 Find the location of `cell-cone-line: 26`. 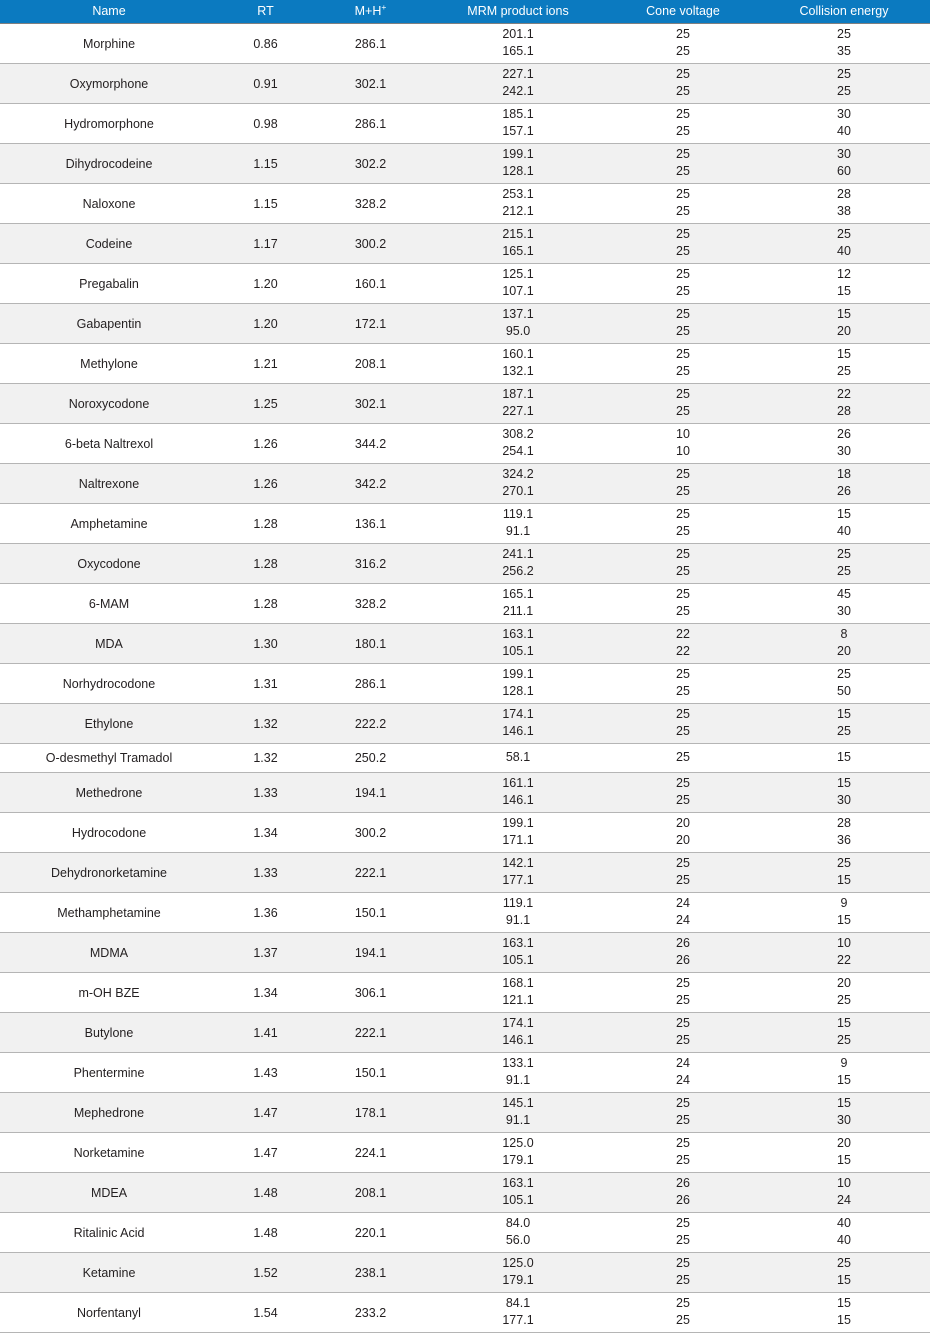

cell-cone-line: 26 is located at coordinates (683, 960).